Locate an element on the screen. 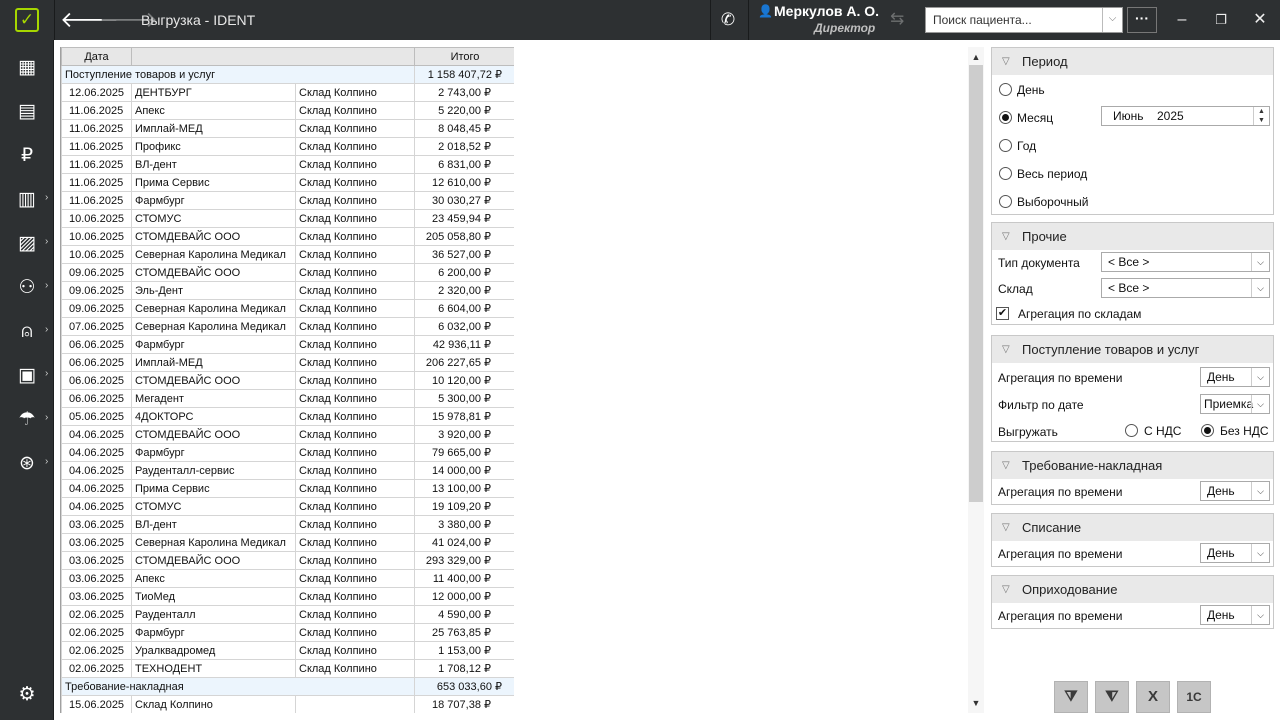 This screenshot has height=720, width=1280. 1c-export-button: 1C is located at coordinates (1194, 697).